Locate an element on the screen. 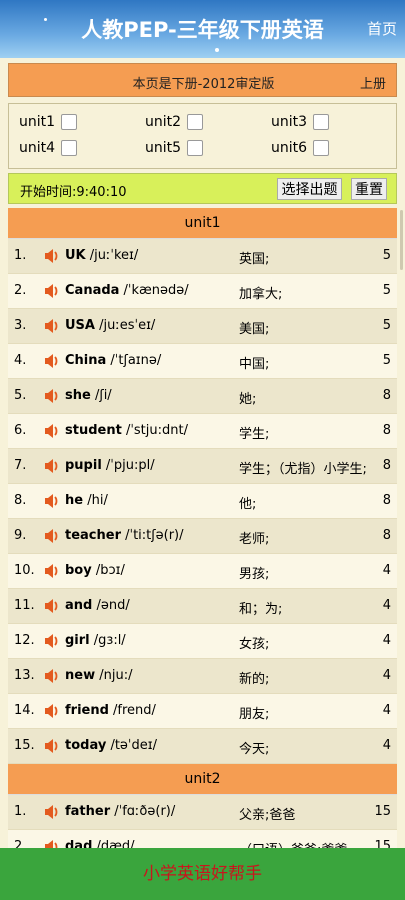 The width and height of the screenshot is (405, 900). meaning: 朋友; is located at coordinates (254, 714).